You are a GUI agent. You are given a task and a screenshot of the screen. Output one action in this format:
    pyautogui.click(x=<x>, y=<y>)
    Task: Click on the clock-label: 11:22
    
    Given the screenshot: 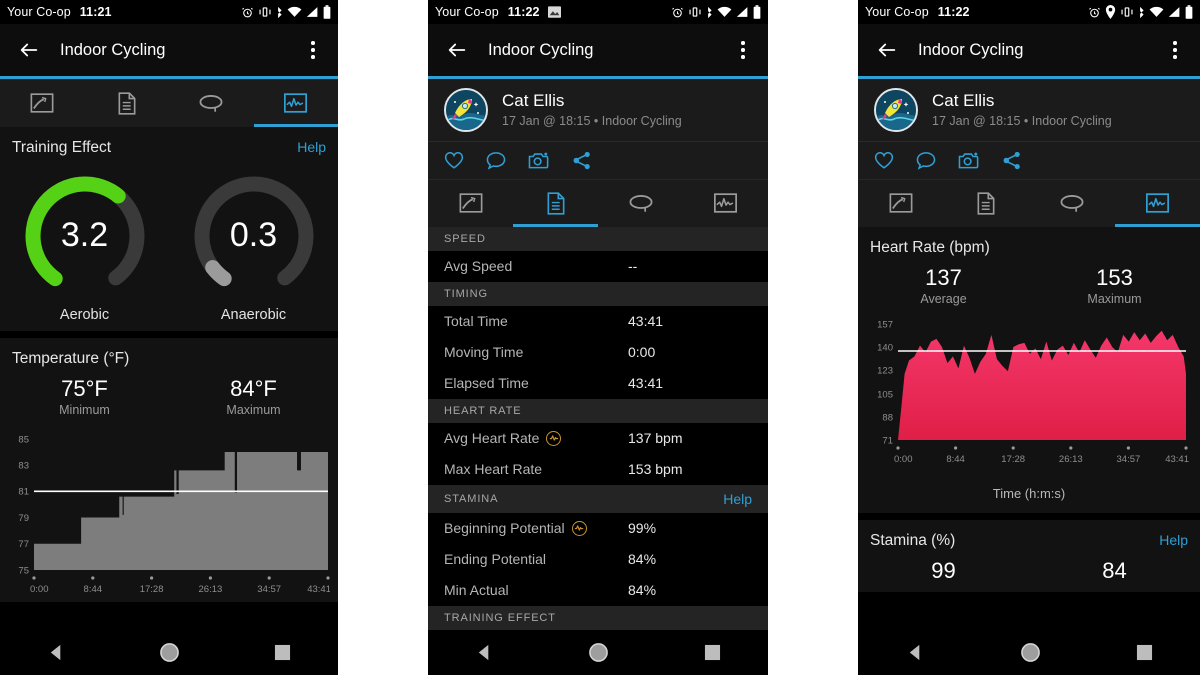 What is the action you would take?
    pyautogui.click(x=523, y=12)
    